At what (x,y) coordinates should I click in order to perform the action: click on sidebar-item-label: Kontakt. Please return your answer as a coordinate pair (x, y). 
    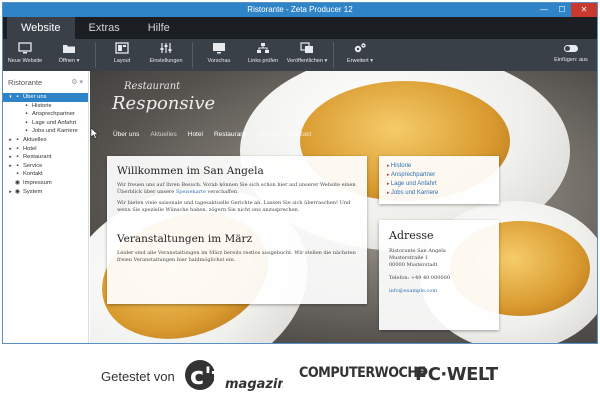
    Looking at the image, I should click on (33, 174).